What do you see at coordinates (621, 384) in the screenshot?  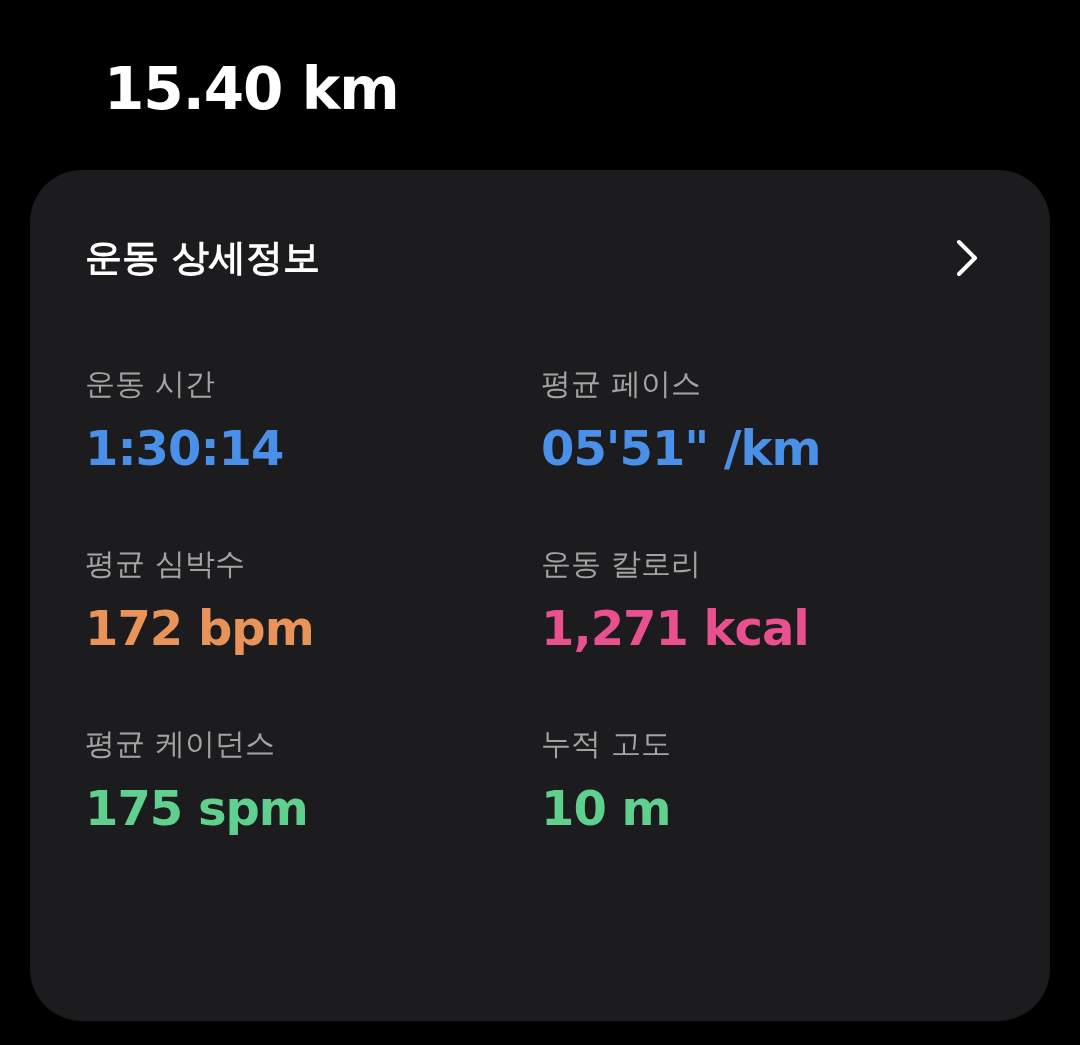 I see `stat-label: 평균 페이스` at bounding box center [621, 384].